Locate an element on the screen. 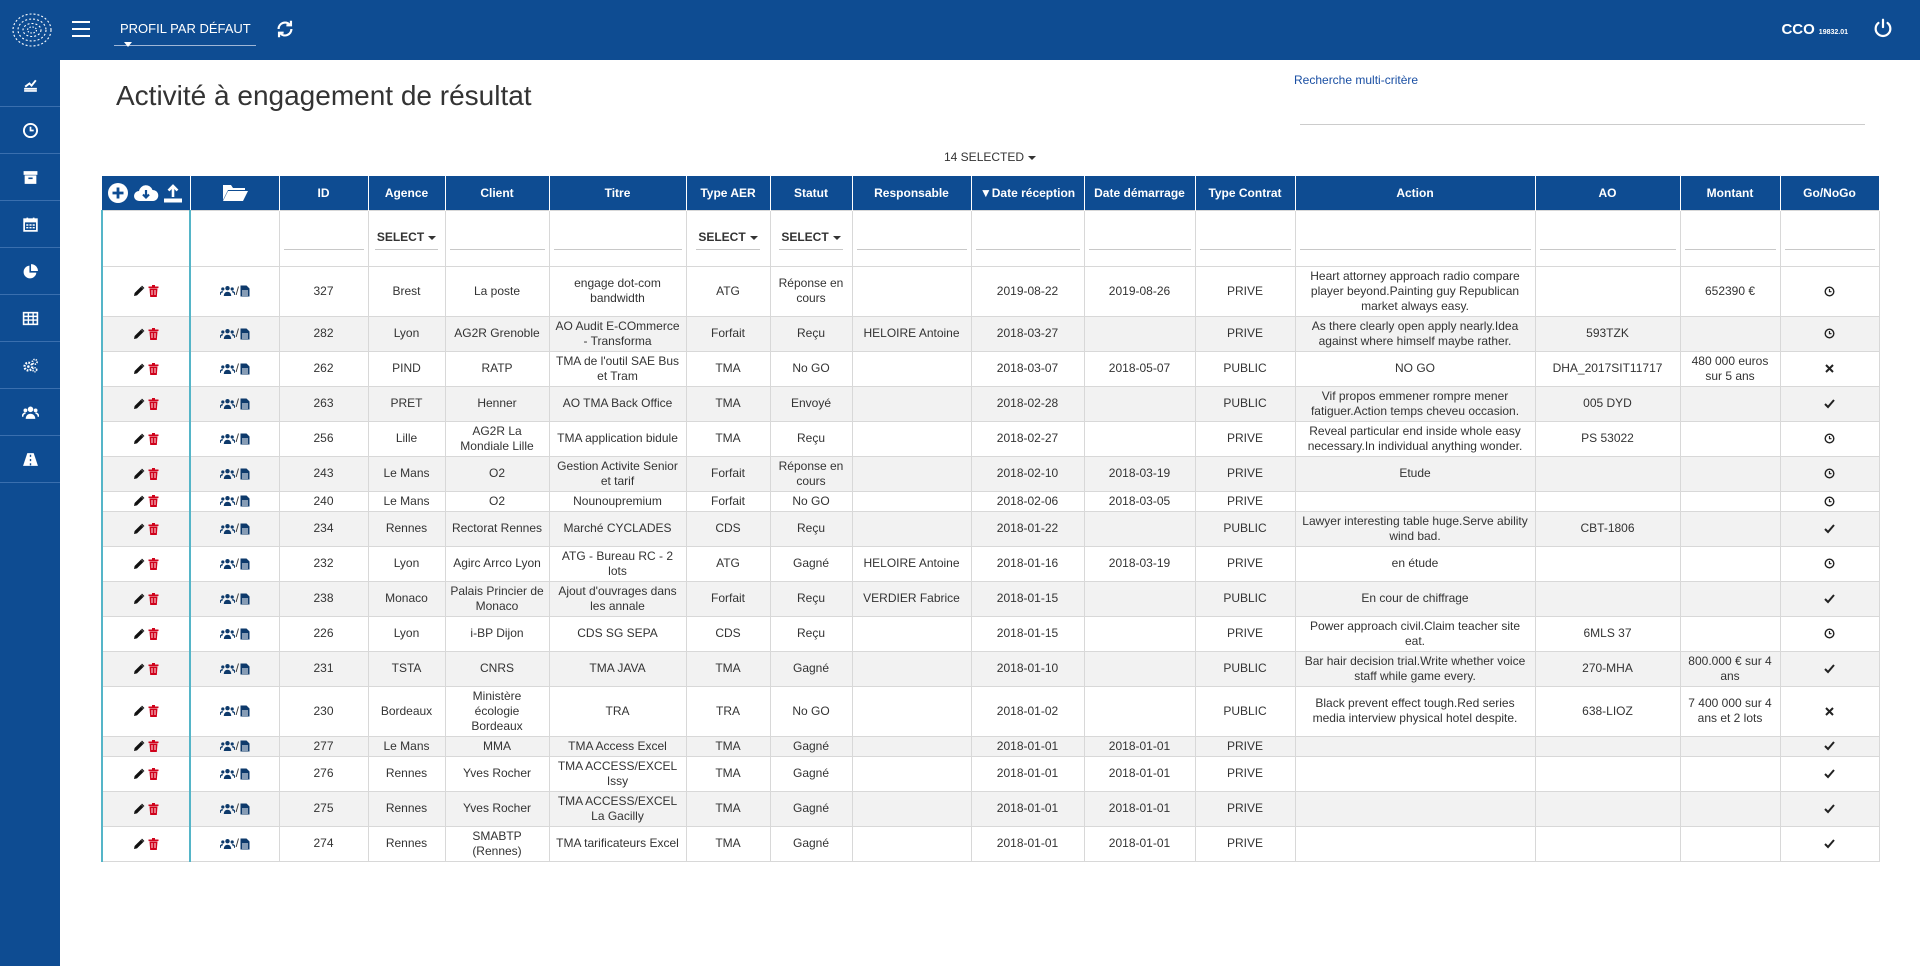 The width and height of the screenshot is (1920, 966). sidebar-item-users is located at coordinates (30, 412).